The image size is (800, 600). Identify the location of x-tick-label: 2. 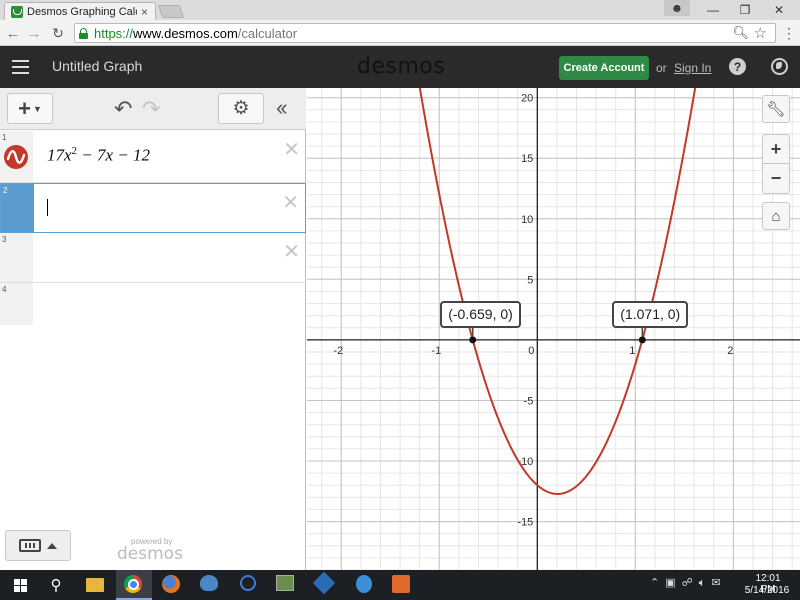
(730, 351).